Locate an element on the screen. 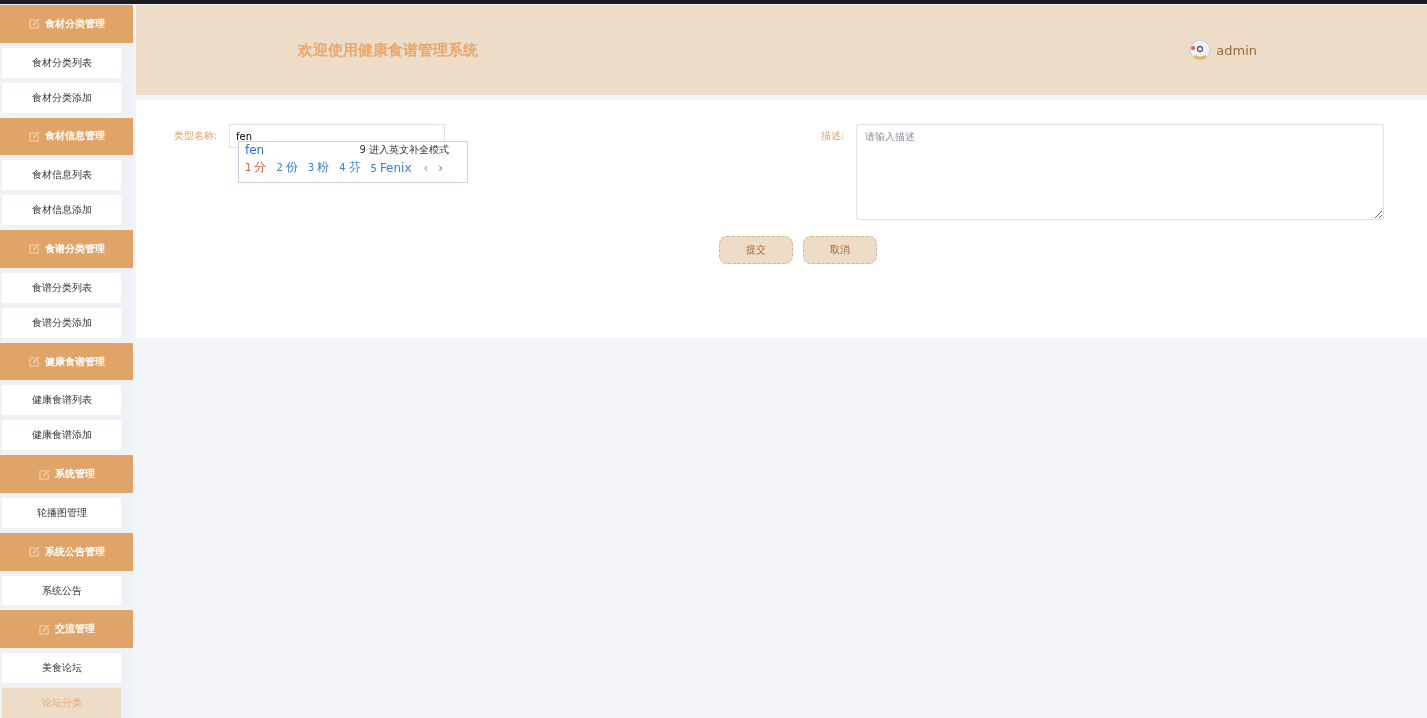 The height and width of the screenshot is (718, 1427). menu-group-title: 食谱分类管理 is located at coordinates (74, 248).